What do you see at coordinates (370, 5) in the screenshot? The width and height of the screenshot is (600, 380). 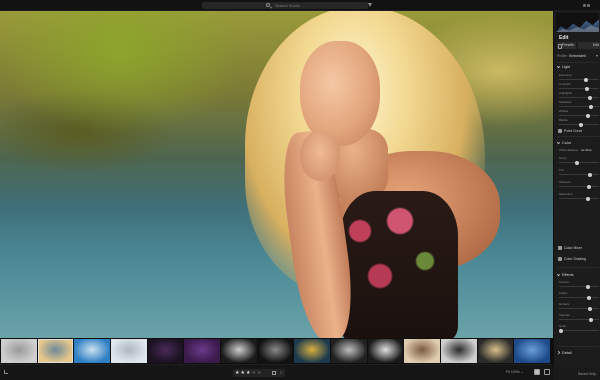 I see `filter-icon` at bounding box center [370, 5].